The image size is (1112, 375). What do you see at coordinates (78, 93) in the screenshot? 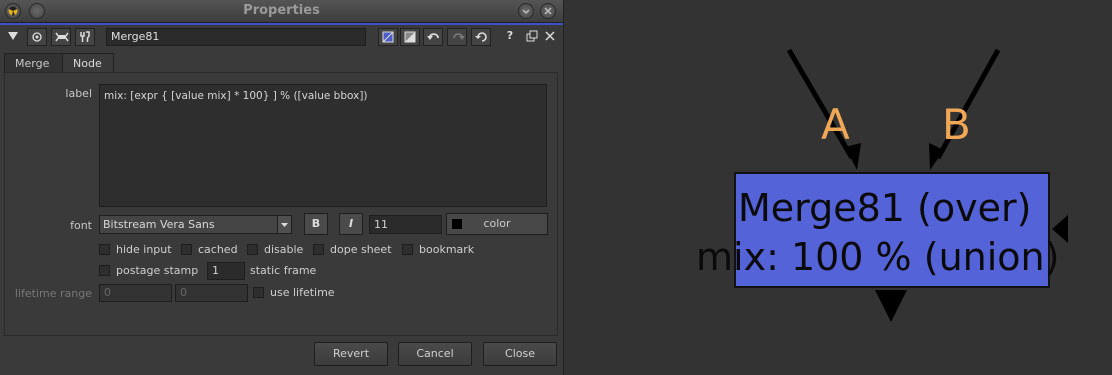
I see `label-field-label: label` at bounding box center [78, 93].